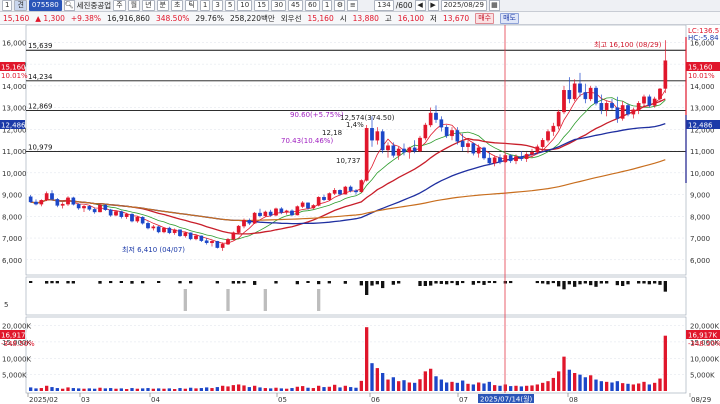  I want to click on interval-button-15: 15, so click(262, 5).